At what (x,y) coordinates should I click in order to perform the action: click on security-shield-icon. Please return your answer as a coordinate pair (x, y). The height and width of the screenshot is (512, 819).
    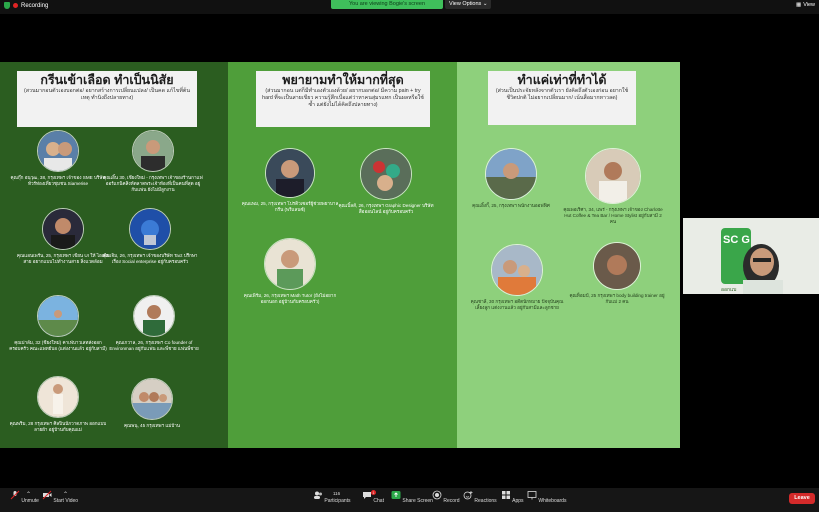
    Looking at the image, I should click on (7, 5).